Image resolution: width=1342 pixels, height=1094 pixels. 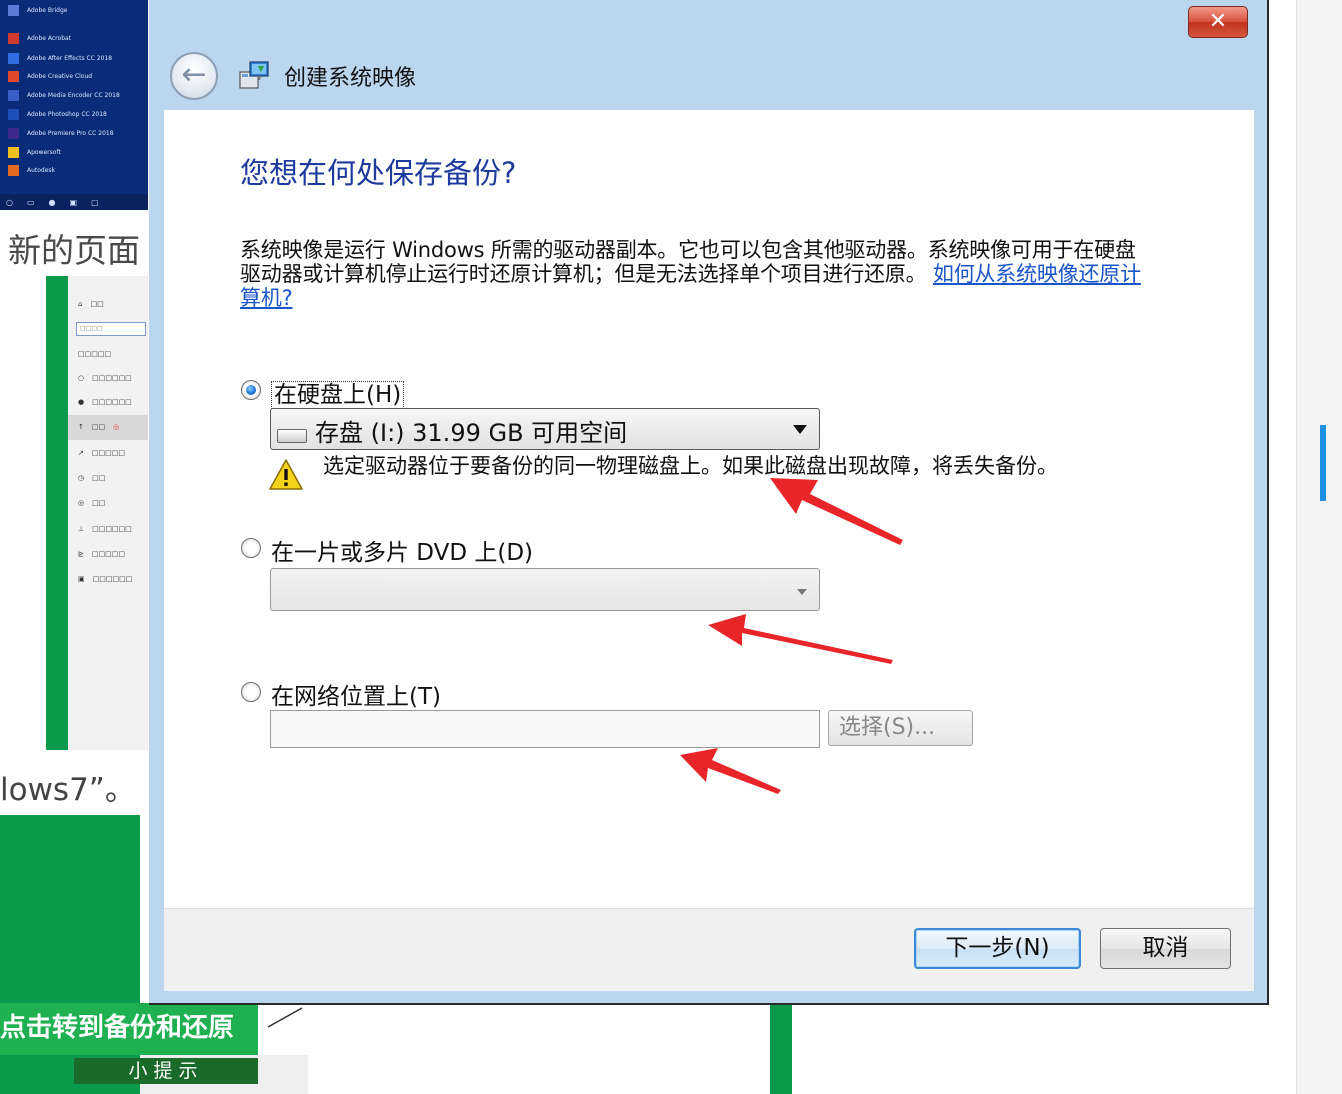 I want to click on option-network-label: 在网络位置上(T), so click(x=356, y=694).